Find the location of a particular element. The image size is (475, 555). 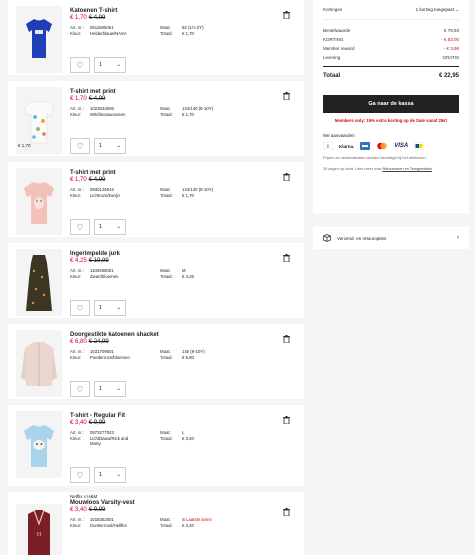

total-value: € 6,80 is located at coordinates (188, 357).